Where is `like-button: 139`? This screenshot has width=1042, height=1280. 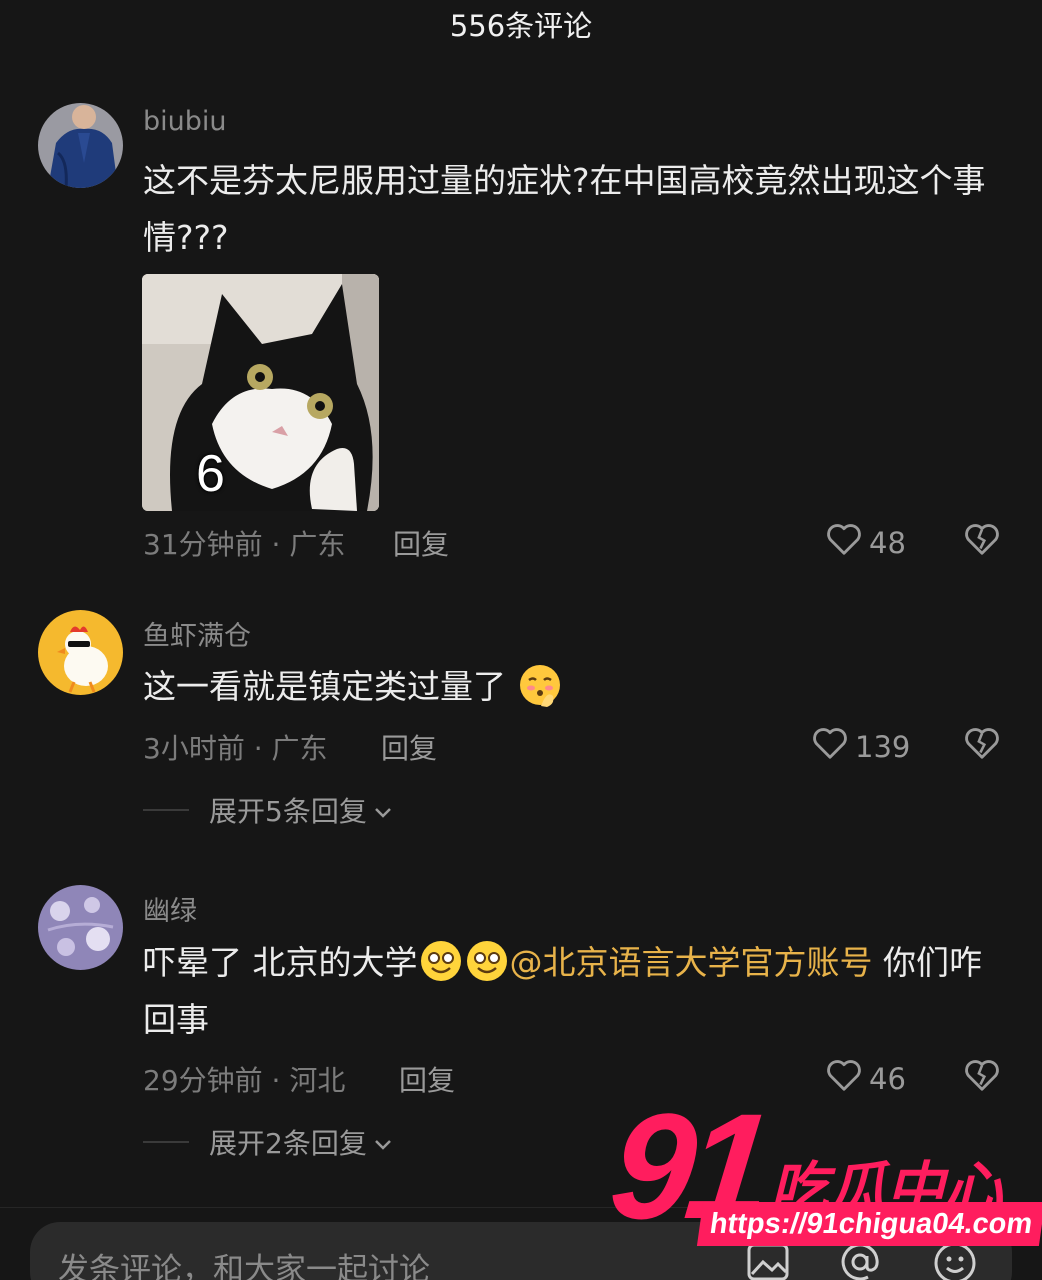
like-button: 139 is located at coordinates (860, 746).